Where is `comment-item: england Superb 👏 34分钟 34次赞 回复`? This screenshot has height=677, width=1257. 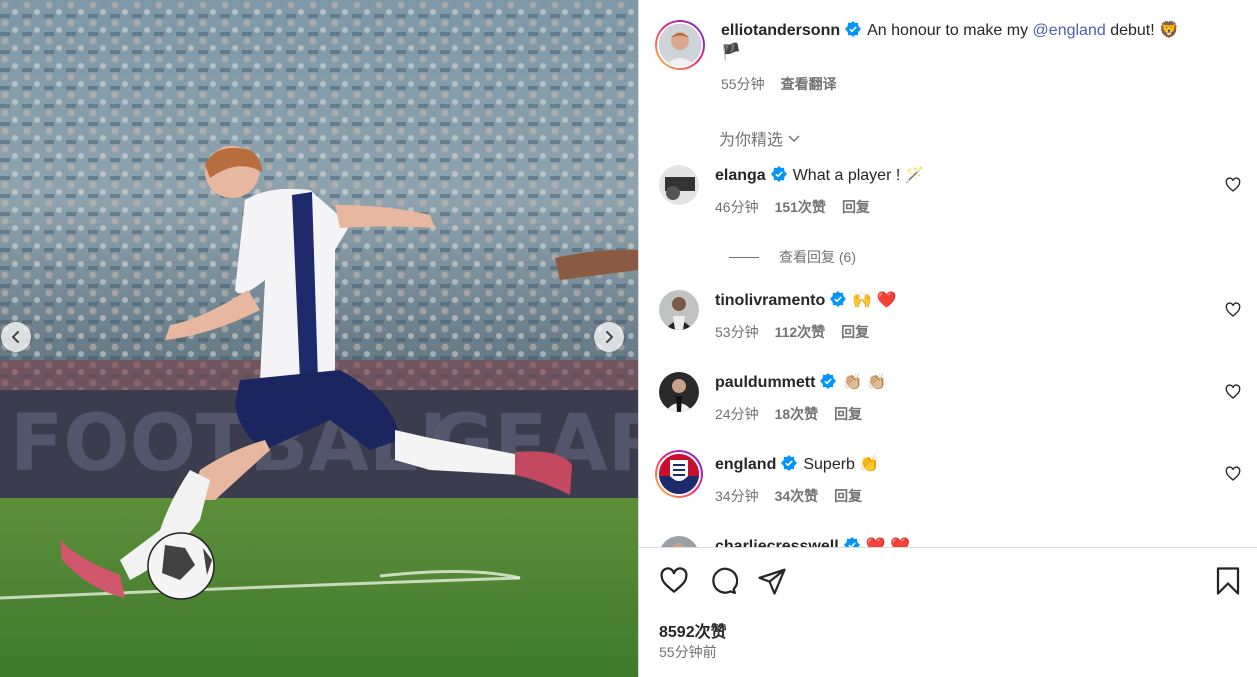 comment-item: england Superb 👏 34分钟 34次赞 回复 is located at coordinates (953, 478).